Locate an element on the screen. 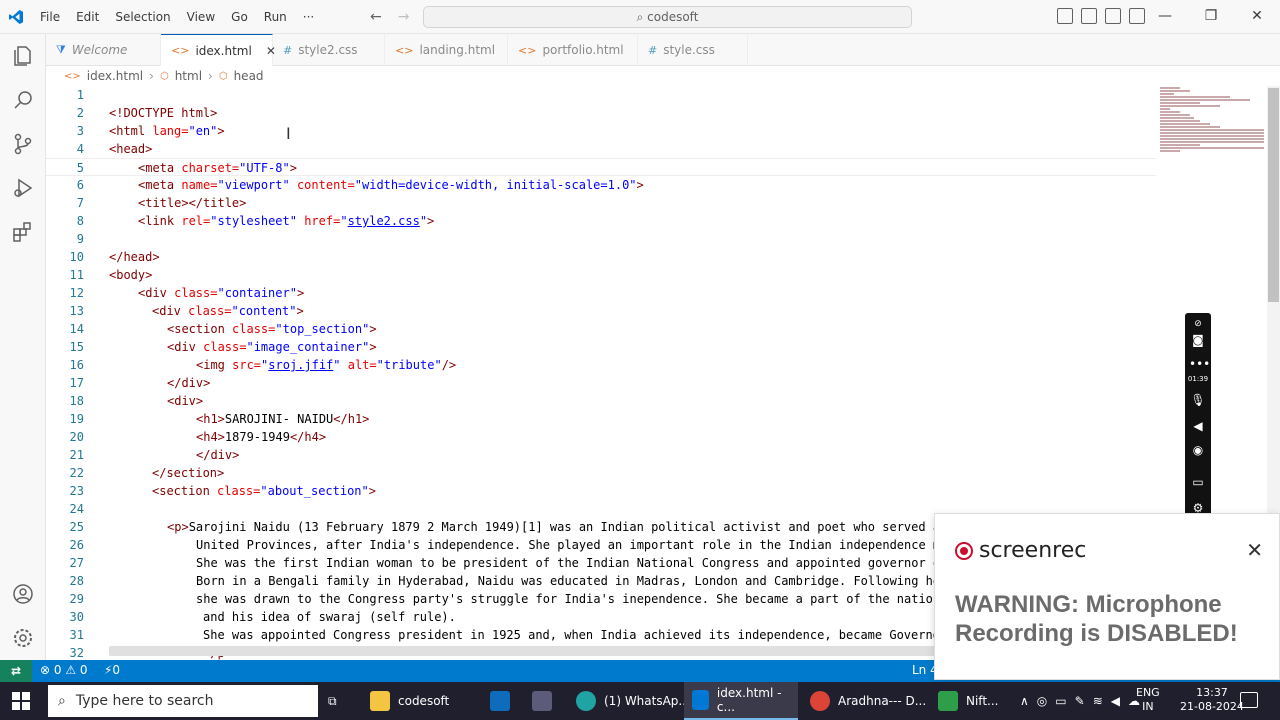  code-token: "width=device-width, initial-scale=1.0" is located at coordinates (495, 185).